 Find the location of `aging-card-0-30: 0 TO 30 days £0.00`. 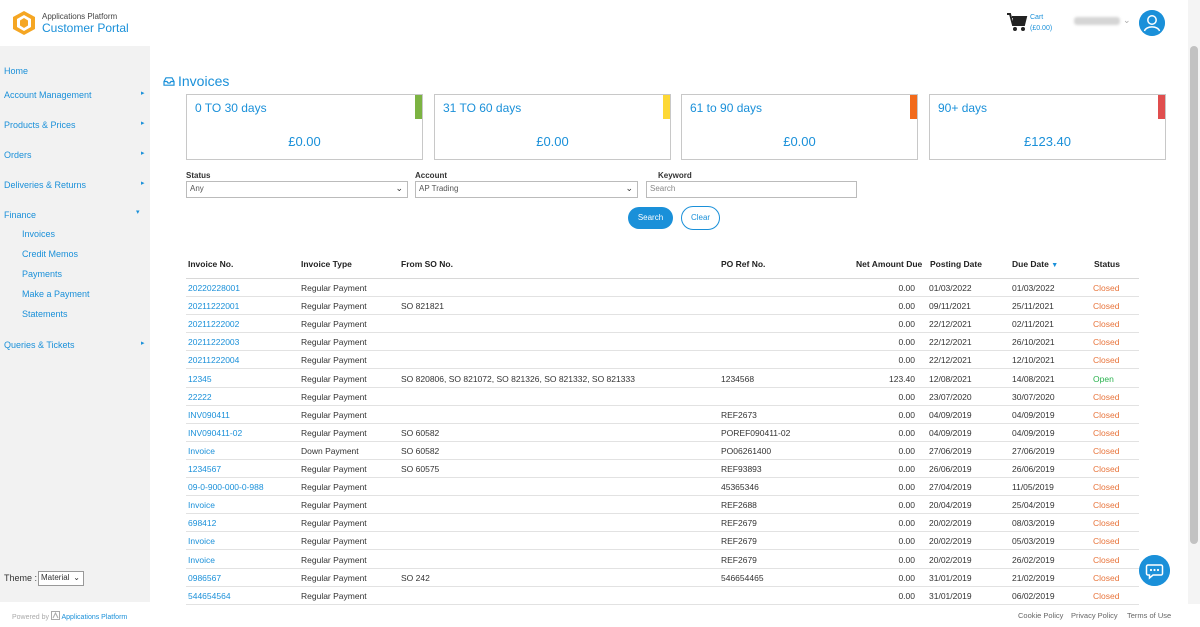

aging-card-0-30: 0 TO 30 days £0.00 is located at coordinates (304, 127).